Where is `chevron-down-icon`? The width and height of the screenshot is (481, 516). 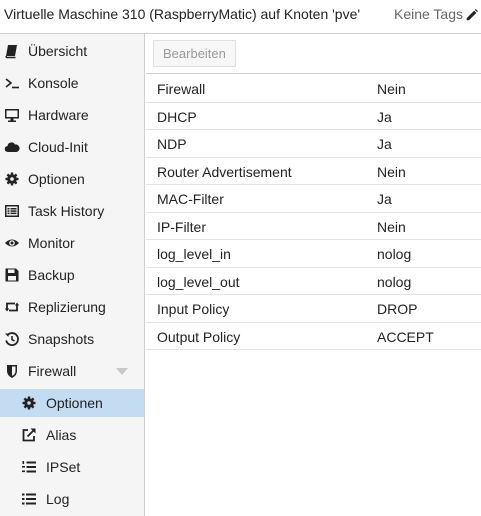 chevron-down-icon is located at coordinates (122, 371).